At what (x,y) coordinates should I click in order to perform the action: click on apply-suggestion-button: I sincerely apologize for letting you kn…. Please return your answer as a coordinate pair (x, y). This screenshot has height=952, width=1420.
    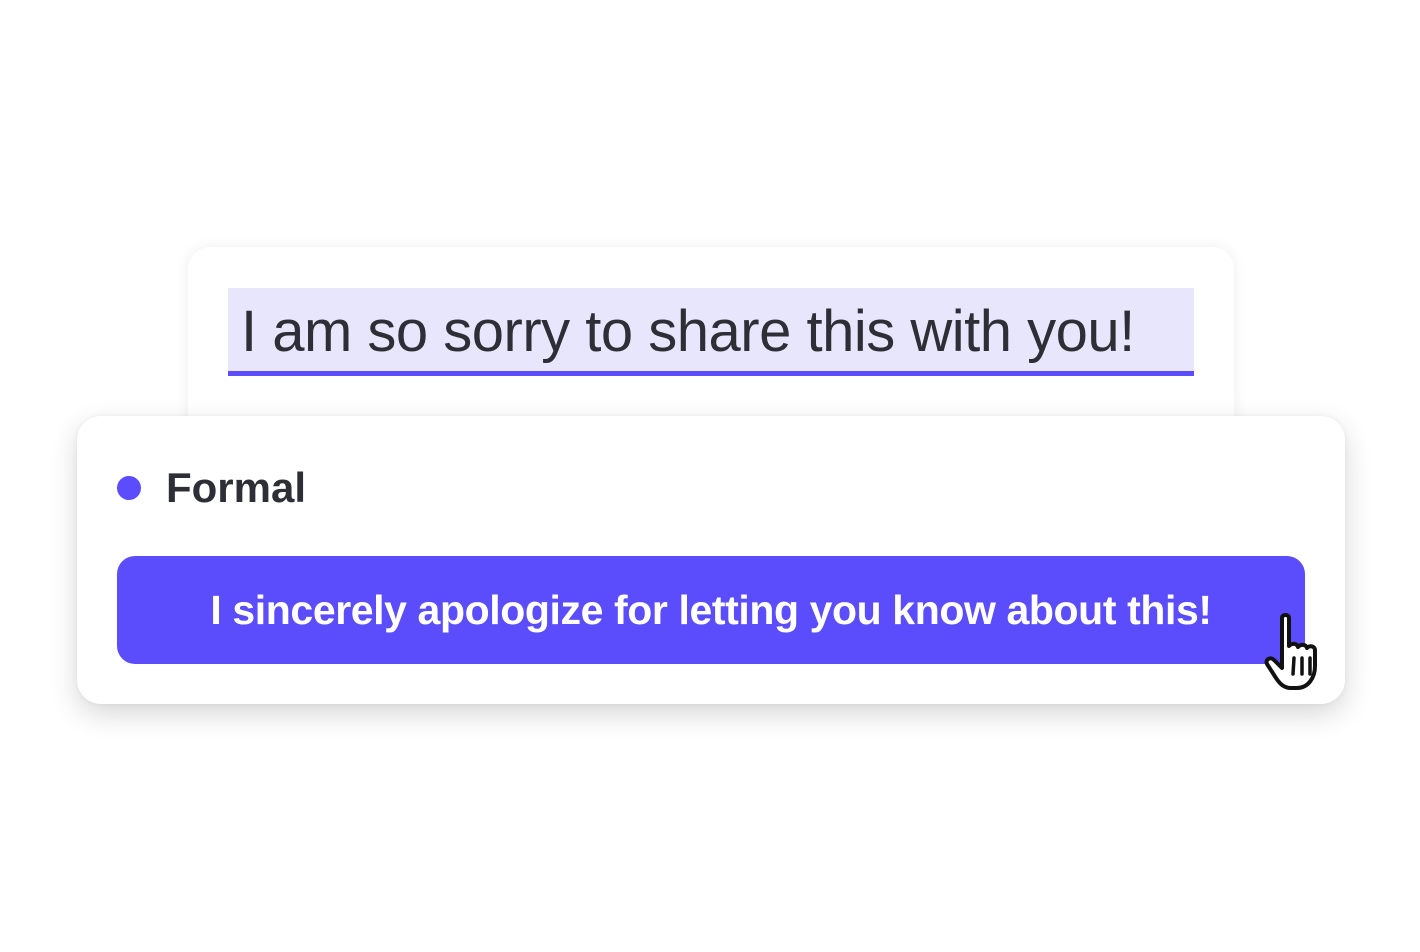
    Looking at the image, I should click on (711, 610).